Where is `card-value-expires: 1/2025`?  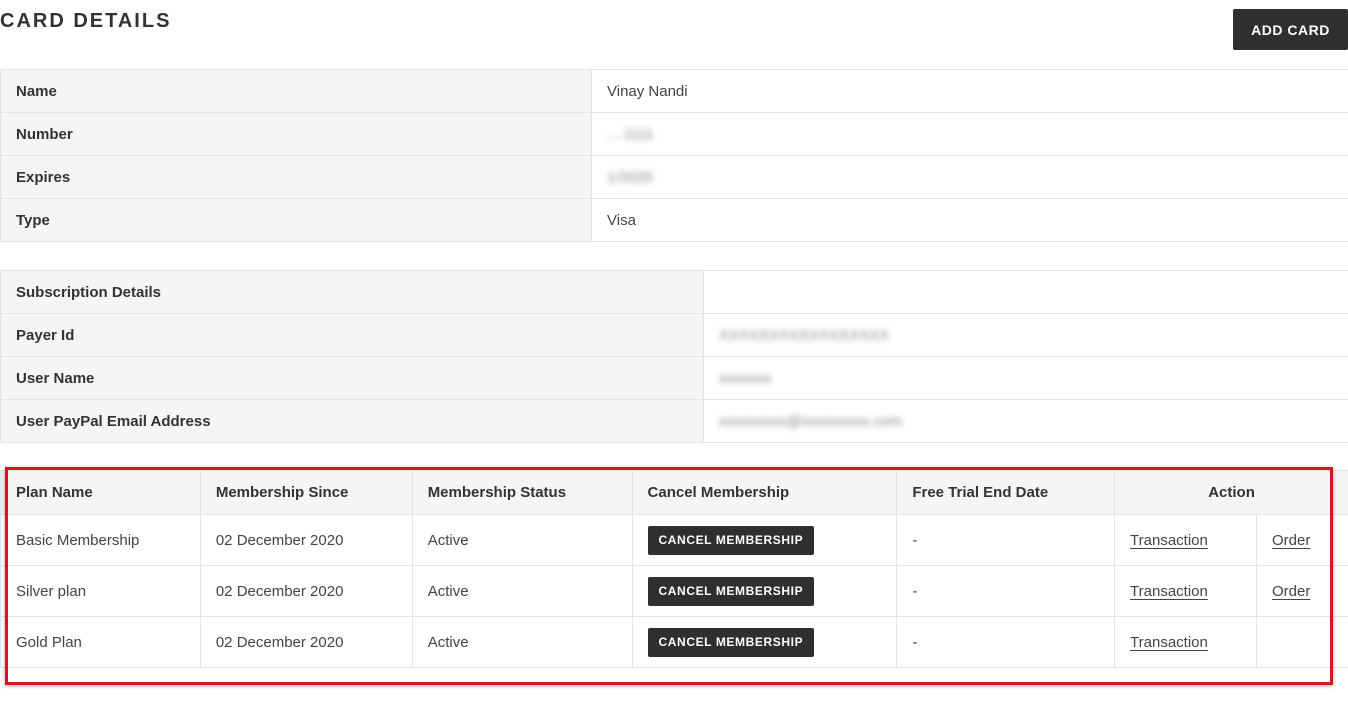 card-value-expires: 1/2025 is located at coordinates (630, 177).